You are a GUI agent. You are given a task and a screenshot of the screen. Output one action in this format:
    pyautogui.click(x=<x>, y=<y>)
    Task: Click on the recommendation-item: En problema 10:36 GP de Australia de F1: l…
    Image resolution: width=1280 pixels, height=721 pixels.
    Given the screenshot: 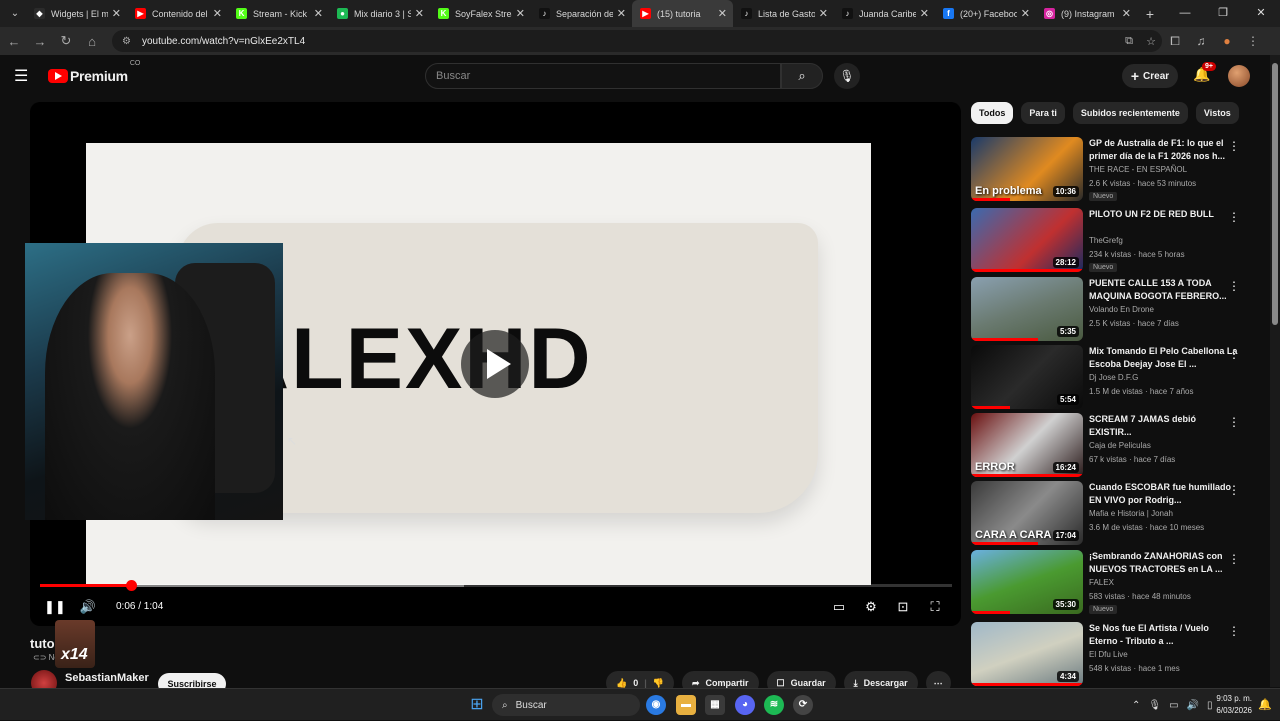 What is the action you would take?
    pyautogui.click(x=1116, y=169)
    